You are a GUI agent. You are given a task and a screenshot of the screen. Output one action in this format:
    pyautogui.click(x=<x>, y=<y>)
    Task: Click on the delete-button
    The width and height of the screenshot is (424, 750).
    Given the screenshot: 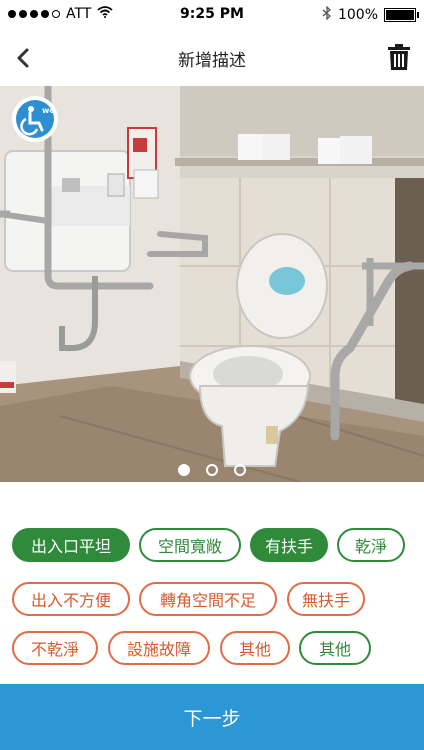 What is the action you would take?
    pyautogui.click(x=400, y=57)
    